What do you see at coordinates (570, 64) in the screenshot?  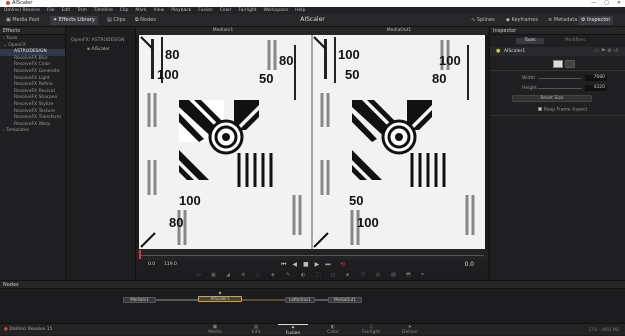 I see `settings-tab-icon` at bounding box center [570, 64].